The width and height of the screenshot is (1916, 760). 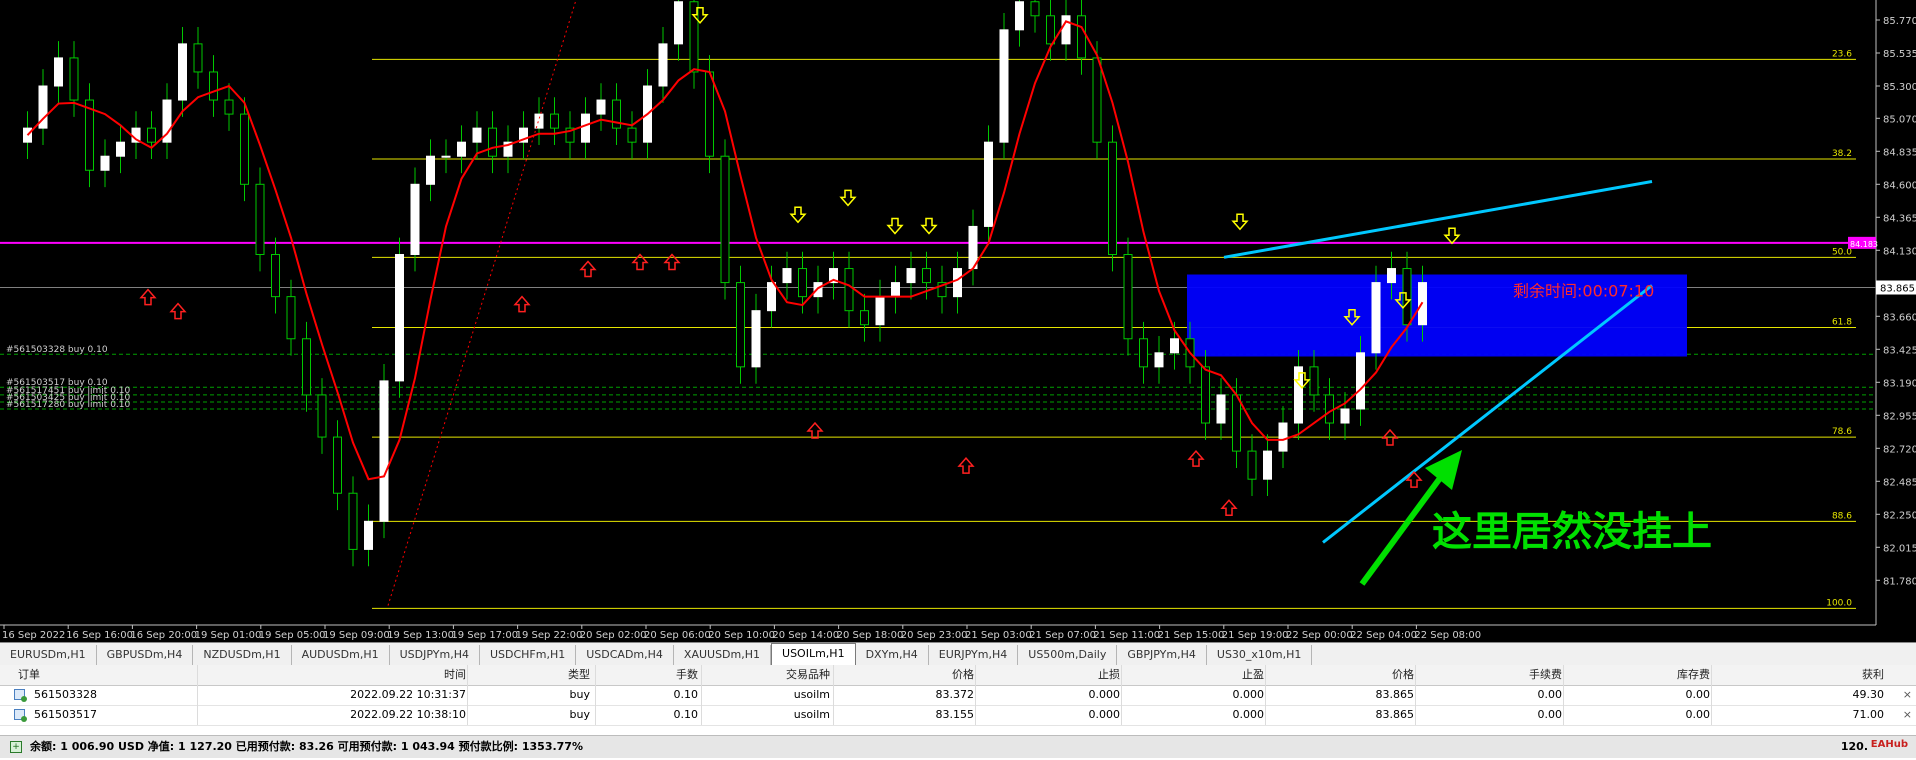 I want to click on column-header-take-profit: 止盈, so click(x=1194, y=675).